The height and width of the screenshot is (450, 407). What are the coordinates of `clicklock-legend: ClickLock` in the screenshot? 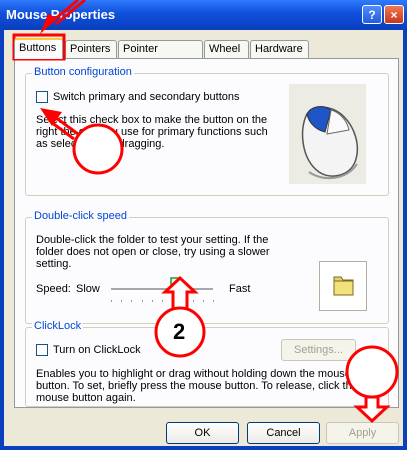 It's located at (58, 326).